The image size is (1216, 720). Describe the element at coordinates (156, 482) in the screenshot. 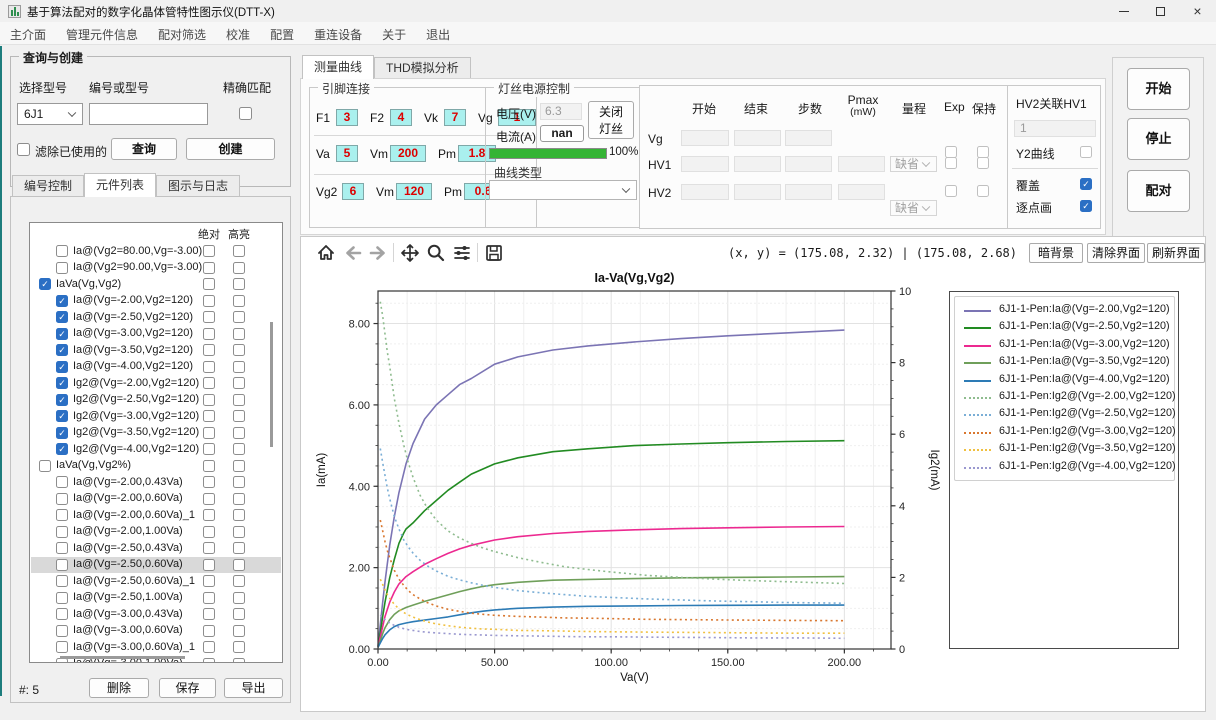

I see `list-item: Ia@(Vg=-2.00,0.43Va)` at that location.